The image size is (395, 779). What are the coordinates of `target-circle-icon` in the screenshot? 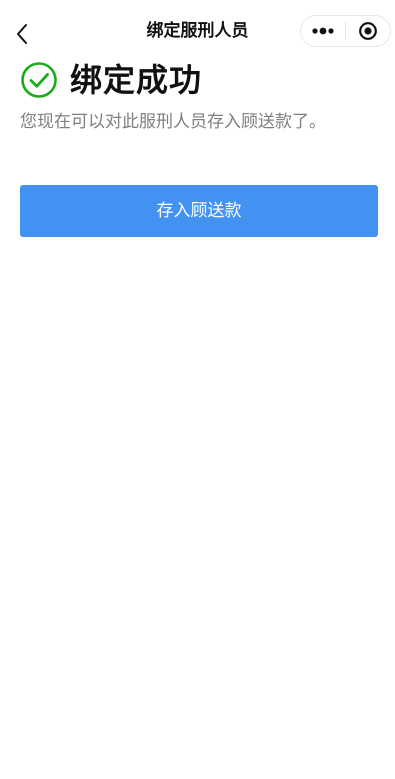 It's located at (368, 31).